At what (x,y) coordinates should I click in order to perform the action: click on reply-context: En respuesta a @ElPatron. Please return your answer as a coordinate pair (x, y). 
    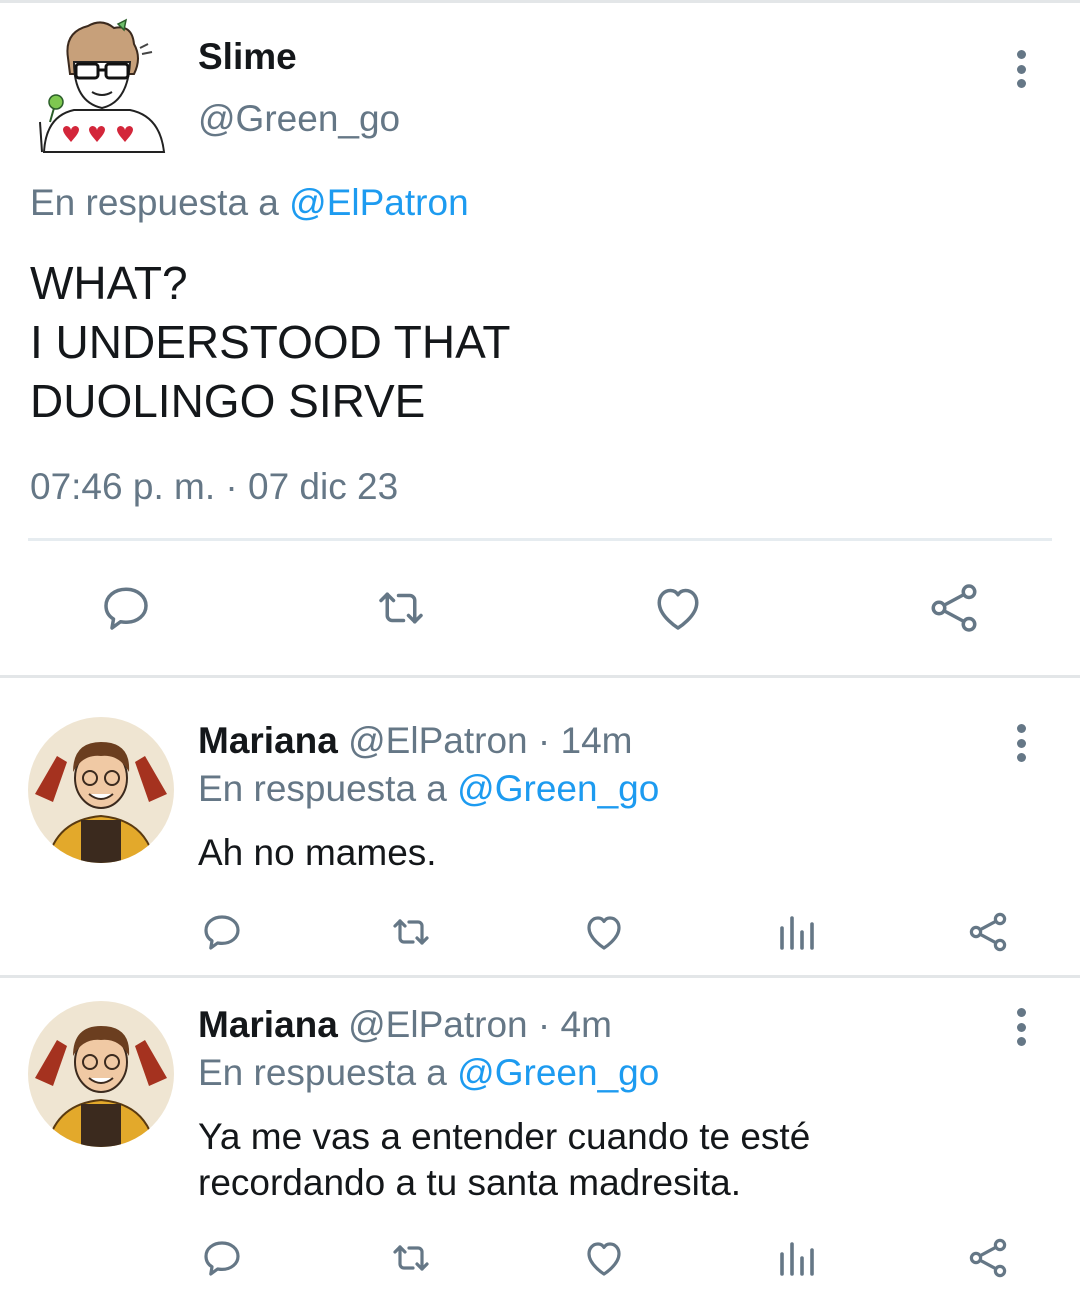
    Looking at the image, I should click on (249, 203).